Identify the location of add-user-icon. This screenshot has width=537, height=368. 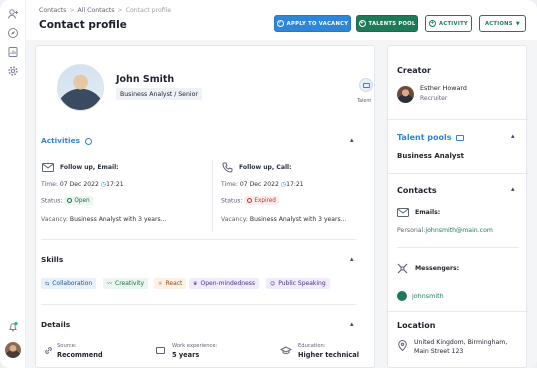
(13, 14).